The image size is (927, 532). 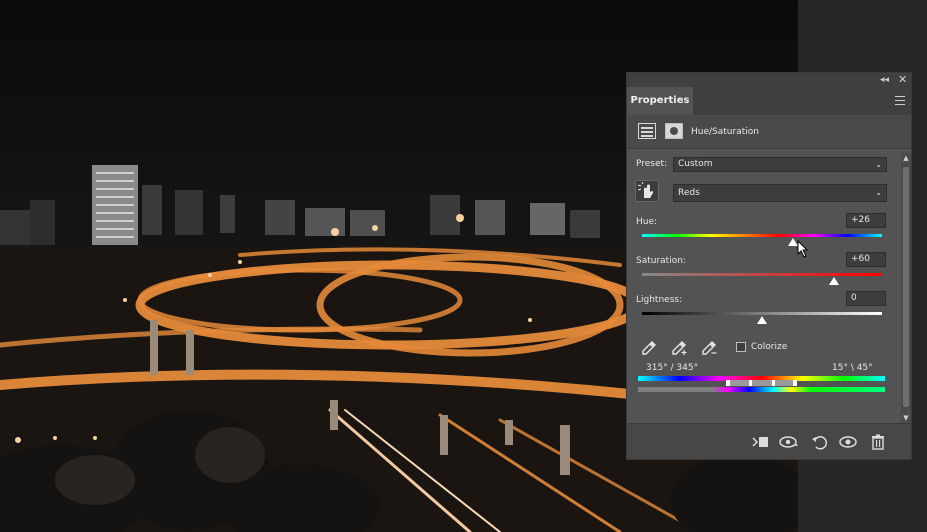 What do you see at coordinates (902, 80) in the screenshot?
I see `close-icon: ✕` at bounding box center [902, 80].